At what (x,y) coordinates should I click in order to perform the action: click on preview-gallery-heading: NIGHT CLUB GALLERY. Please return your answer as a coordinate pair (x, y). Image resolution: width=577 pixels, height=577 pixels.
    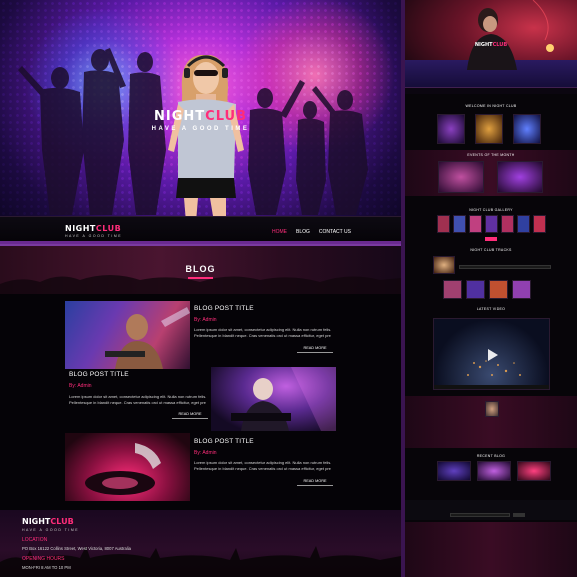
    Looking at the image, I should click on (491, 210).